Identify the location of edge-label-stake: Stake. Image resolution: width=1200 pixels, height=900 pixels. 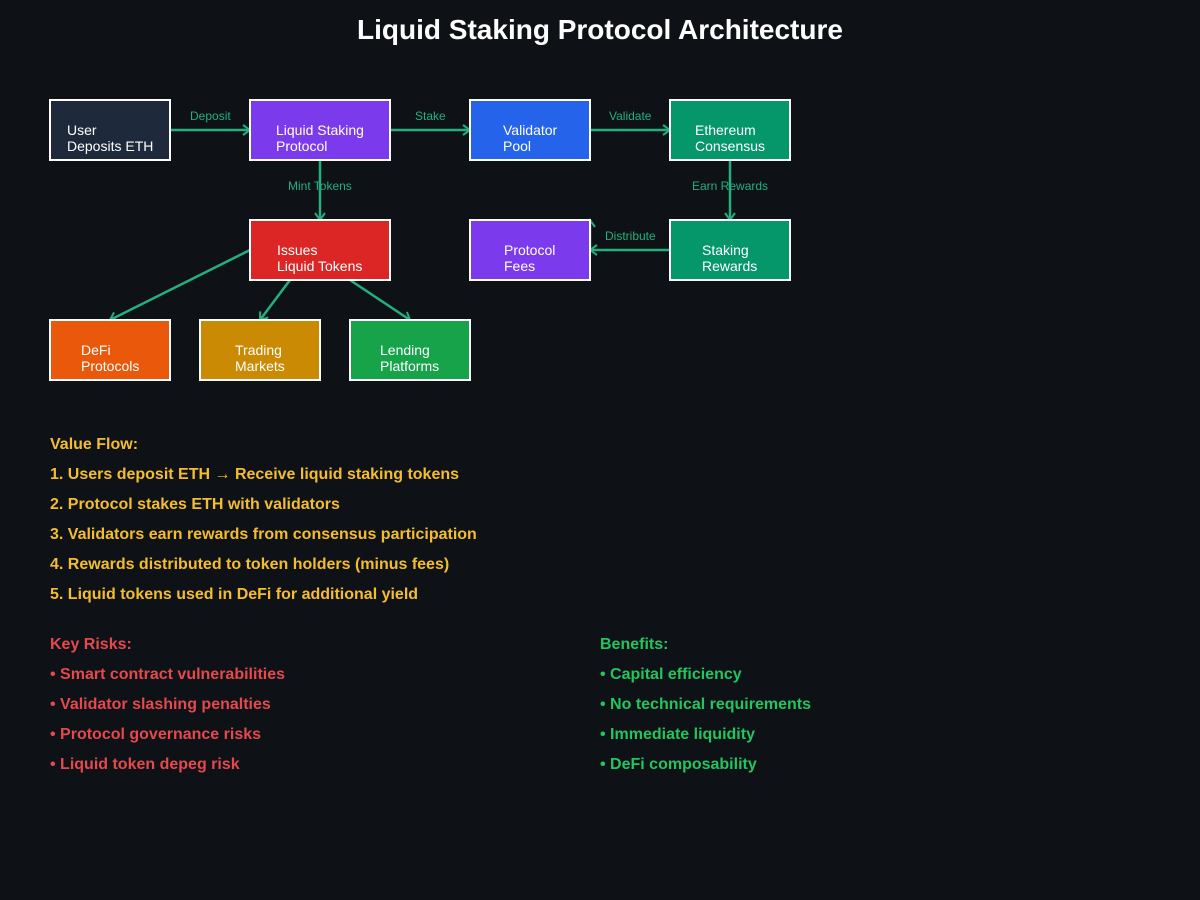
(430, 116).